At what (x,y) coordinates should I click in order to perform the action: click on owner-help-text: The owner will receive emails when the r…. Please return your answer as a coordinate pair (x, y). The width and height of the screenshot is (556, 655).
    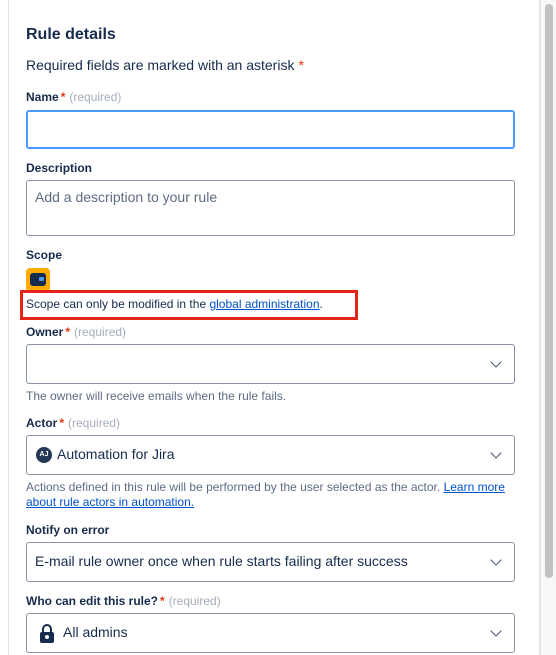
    Looking at the image, I should click on (156, 396).